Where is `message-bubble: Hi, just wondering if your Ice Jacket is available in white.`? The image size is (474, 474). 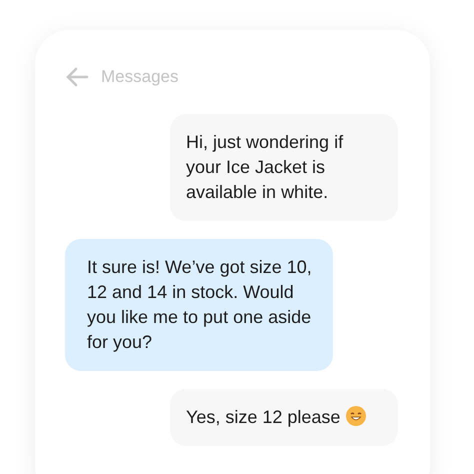
message-bubble: Hi, just wondering if your Ice Jacket is available in white. is located at coordinates (284, 167).